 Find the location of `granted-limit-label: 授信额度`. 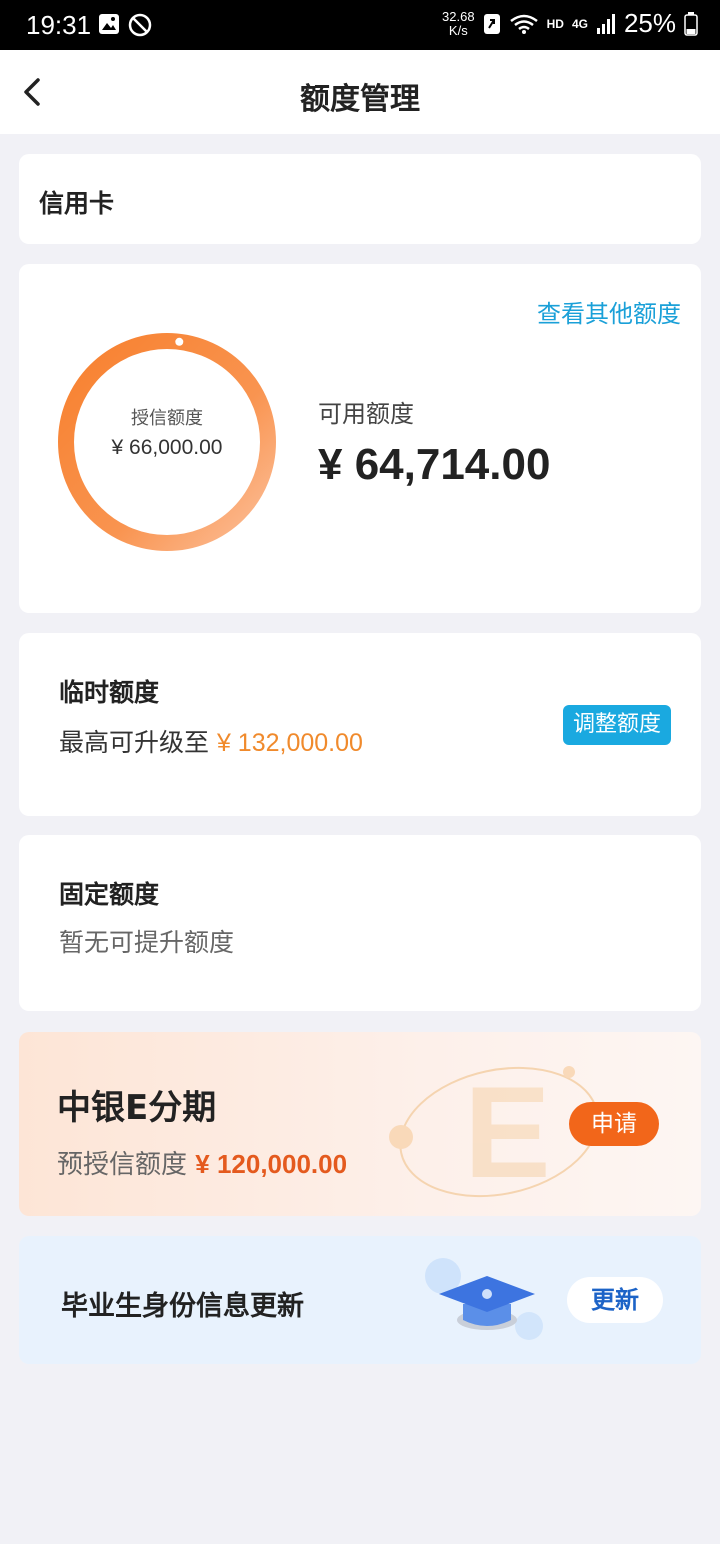

granted-limit-label: 授信额度 is located at coordinates (167, 418).